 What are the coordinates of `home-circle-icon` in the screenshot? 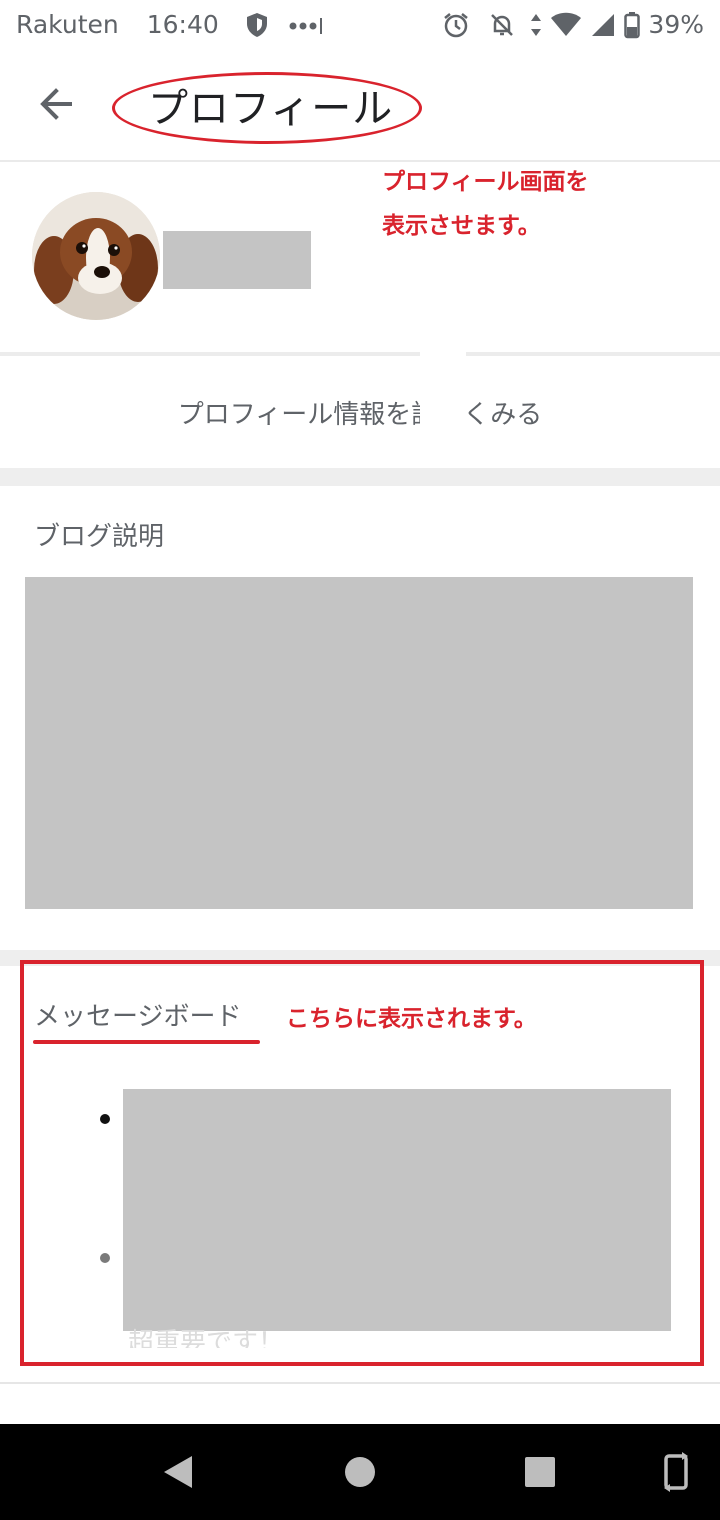 It's located at (360, 1472).